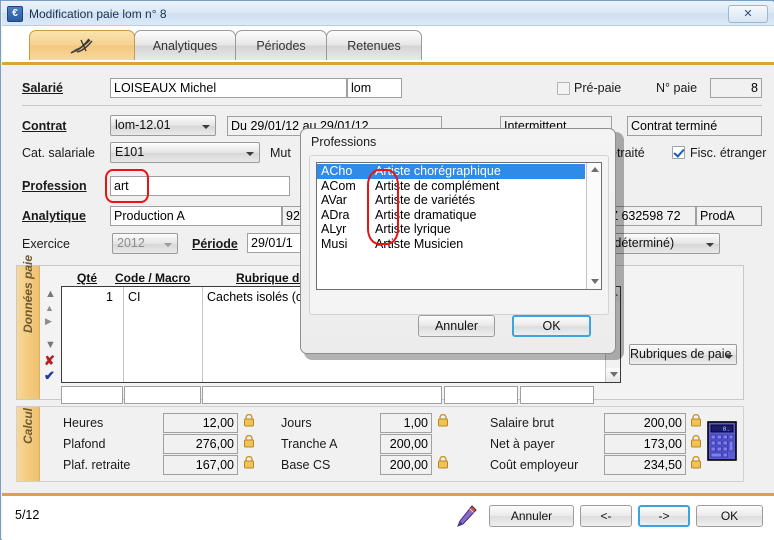  Describe the element at coordinates (645, 423) in the screenshot. I see `salaire-brut-value: 200,00` at that location.